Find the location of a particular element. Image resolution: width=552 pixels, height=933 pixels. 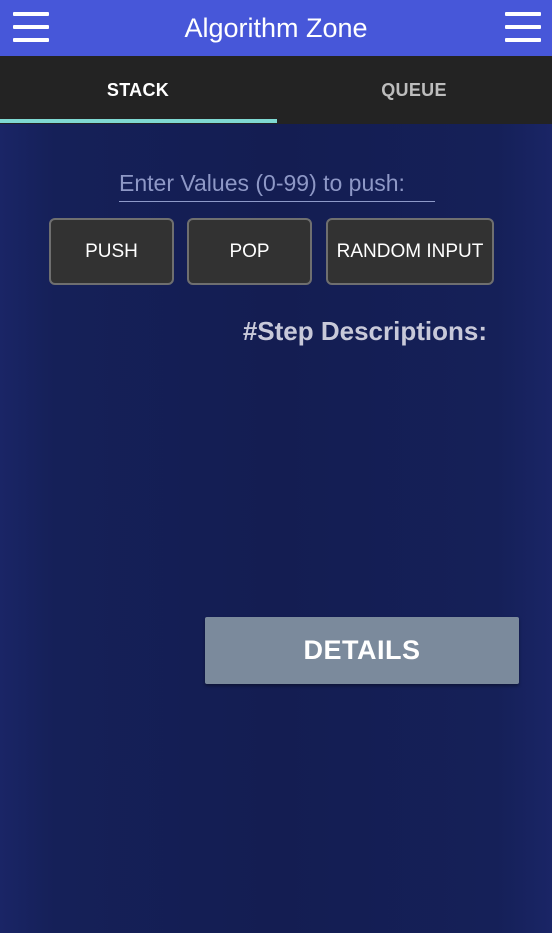

left-menu-icon is located at coordinates (31, 27).